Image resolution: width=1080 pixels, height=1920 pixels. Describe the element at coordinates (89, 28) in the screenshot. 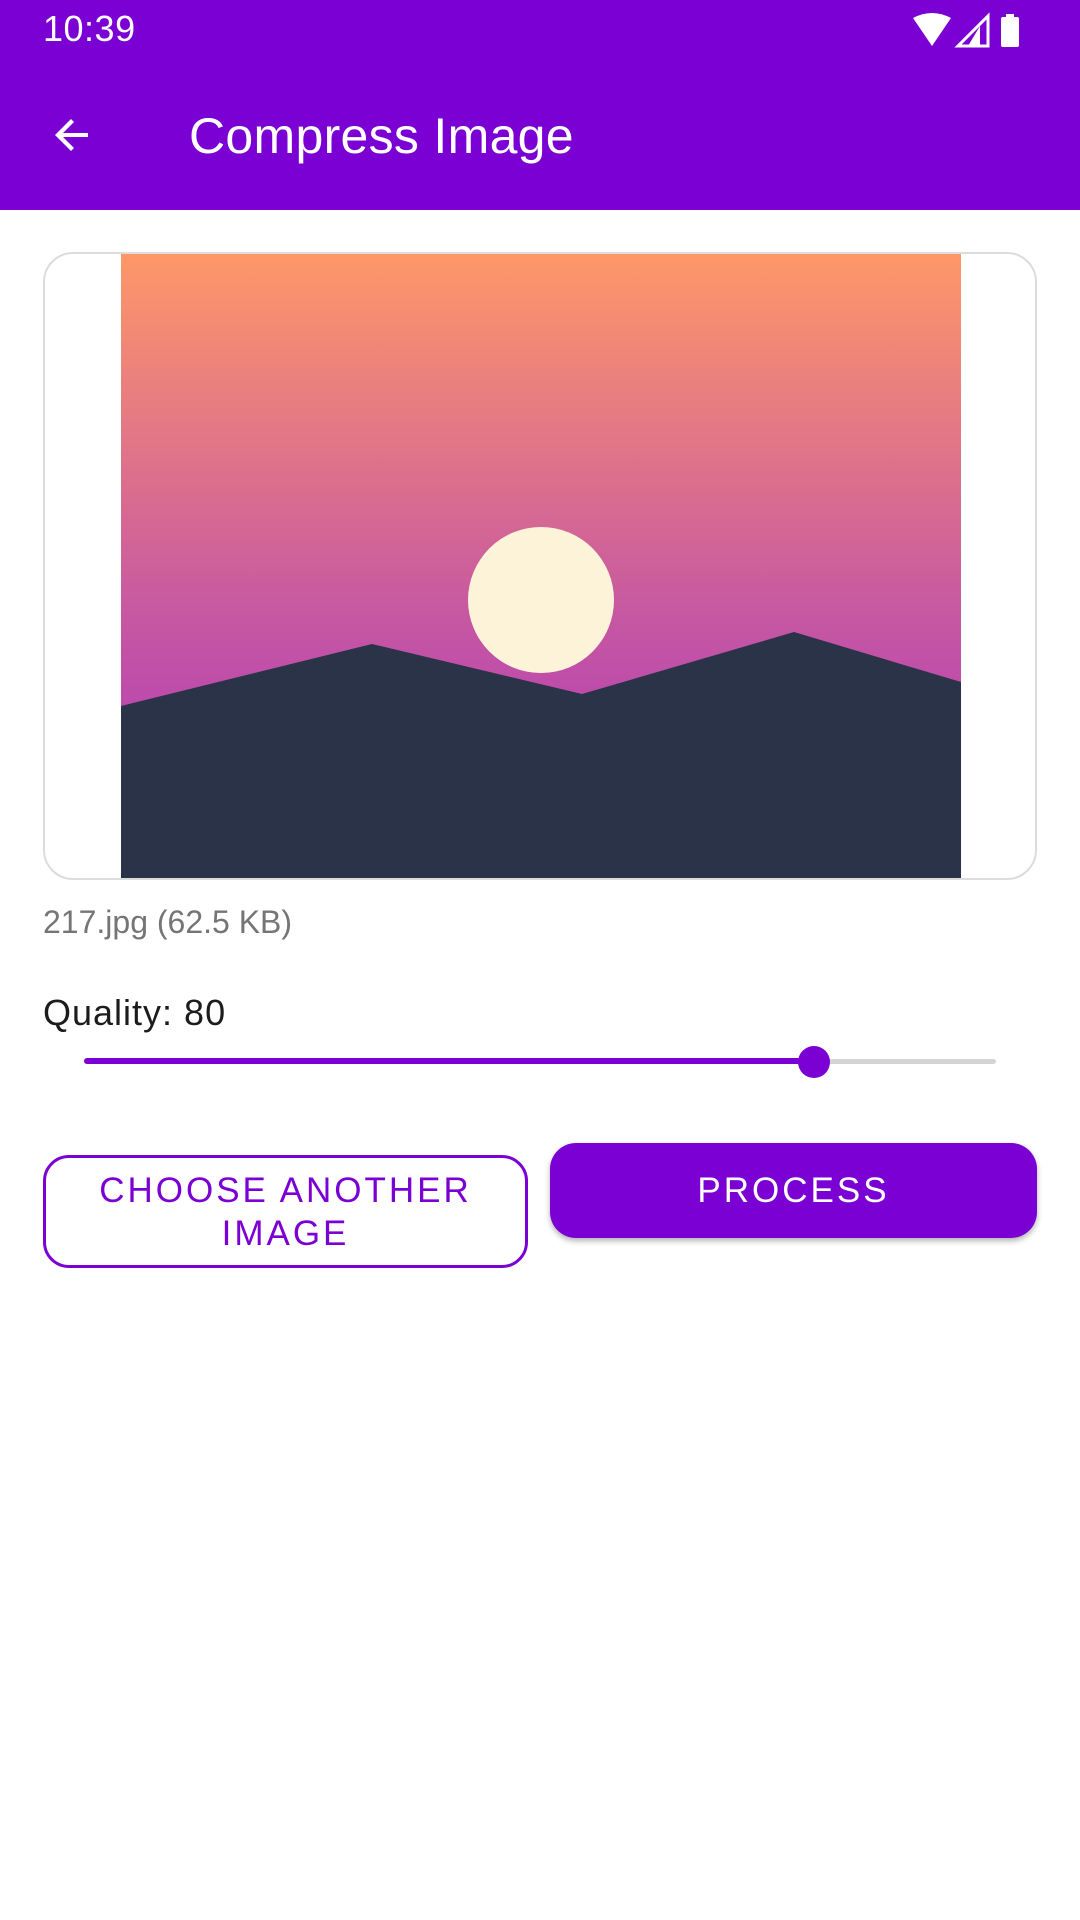

I see `status-time: 10:39` at that location.